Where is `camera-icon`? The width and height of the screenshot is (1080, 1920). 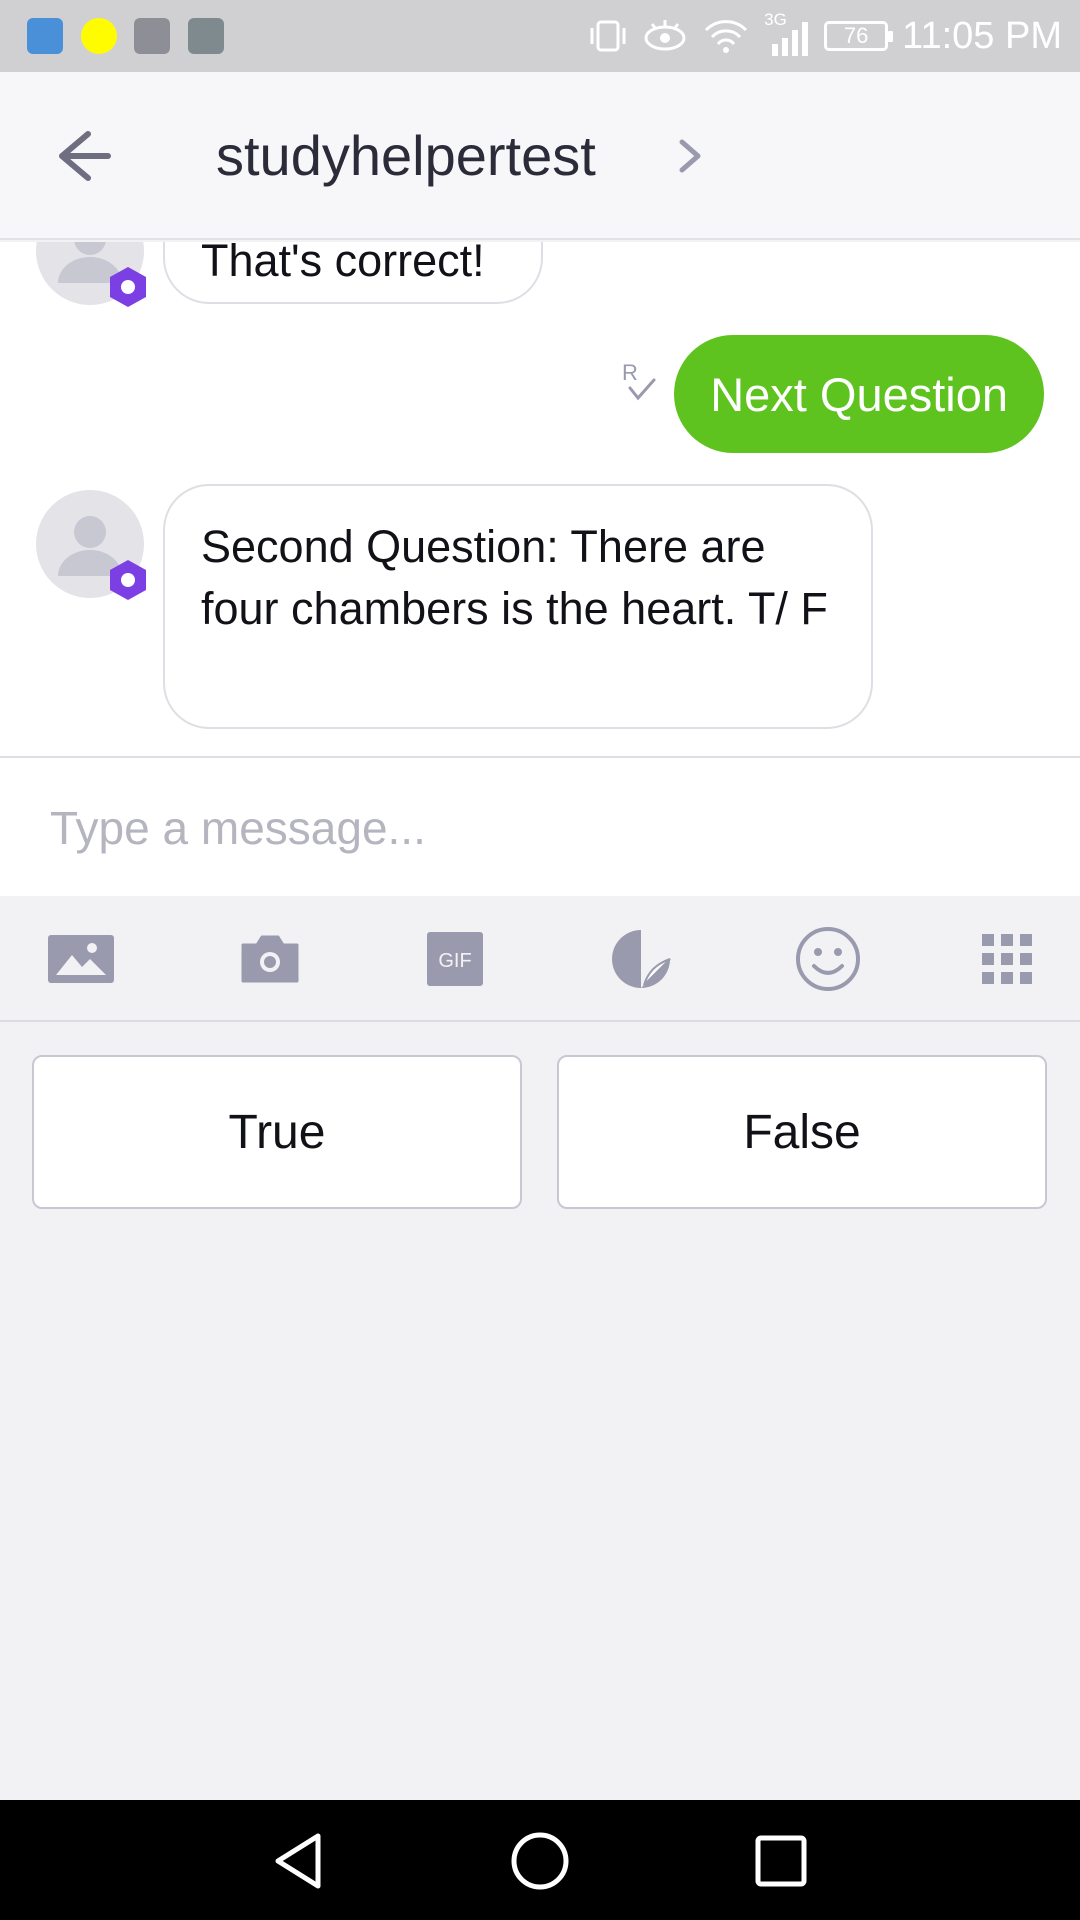
camera-icon is located at coordinates (270, 959).